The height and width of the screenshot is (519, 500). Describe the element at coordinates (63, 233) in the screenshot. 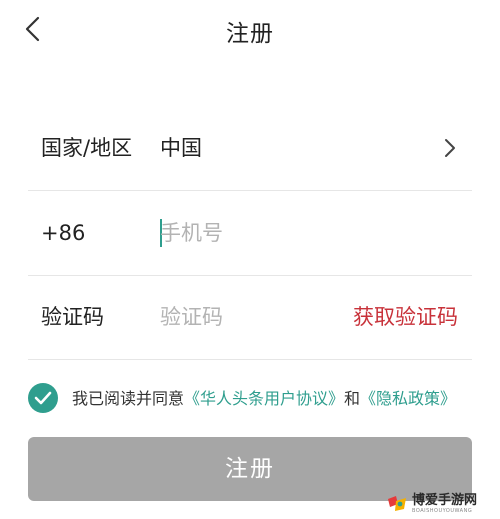

I see `country-code-prefix: +86` at that location.